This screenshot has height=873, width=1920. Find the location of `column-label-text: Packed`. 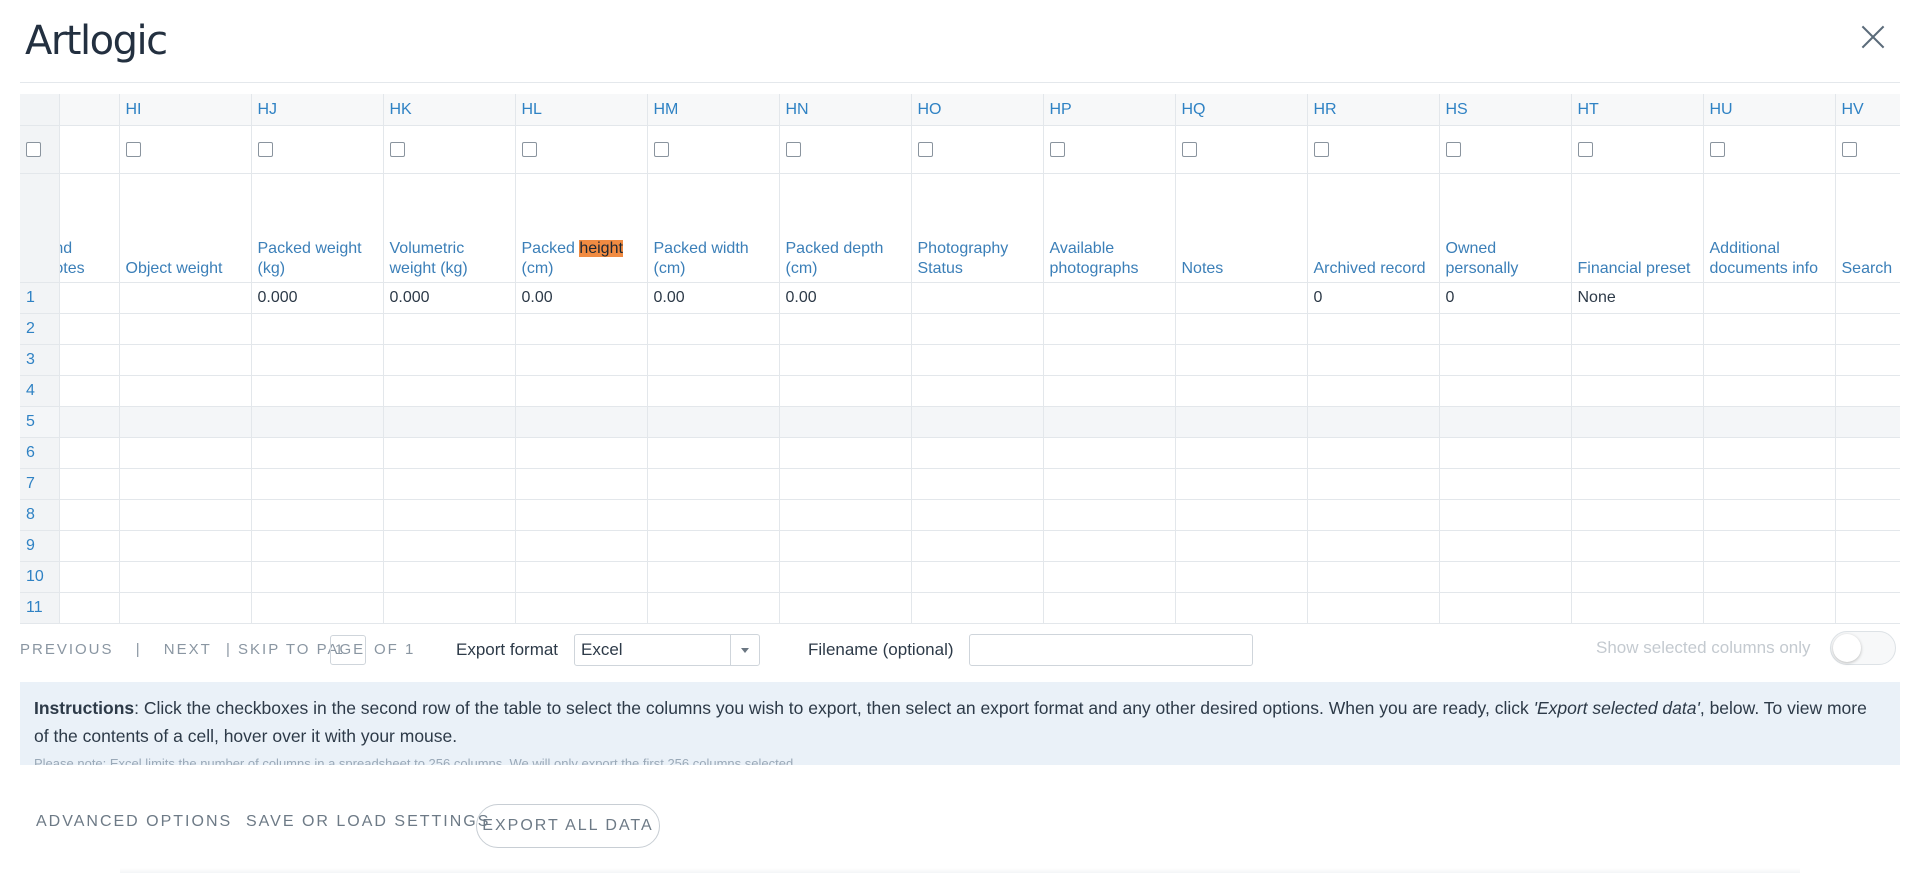

column-label-text: Packed is located at coordinates (550, 248).